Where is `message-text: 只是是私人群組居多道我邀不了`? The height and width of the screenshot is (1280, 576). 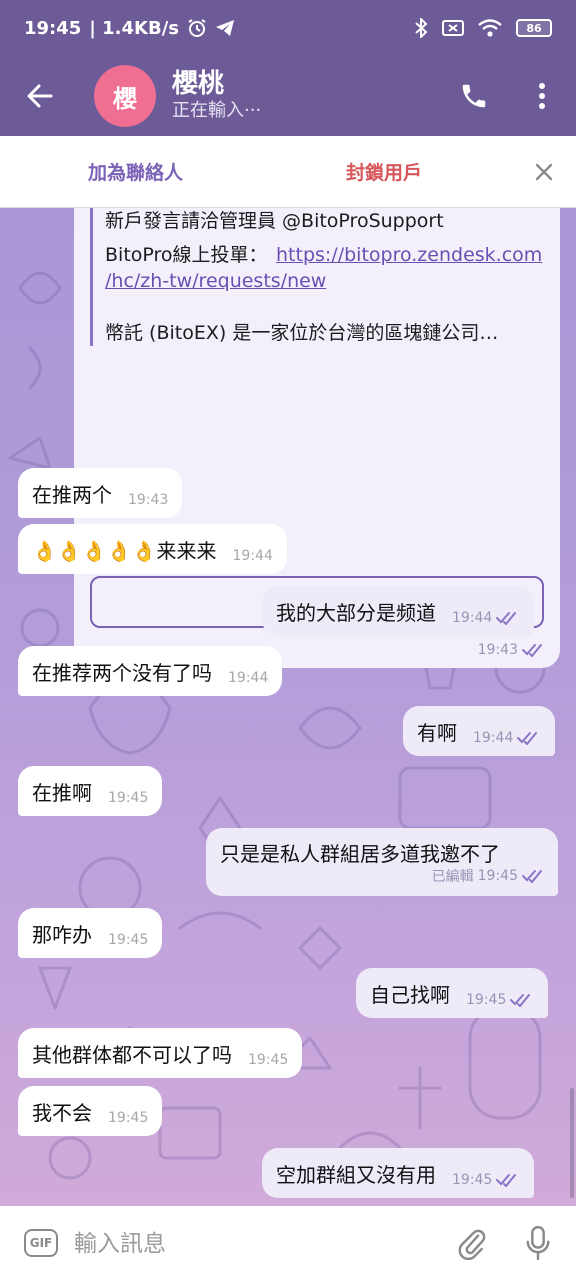
message-text: 只是是私人群組居多道我邀不了 is located at coordinates (360, 854).